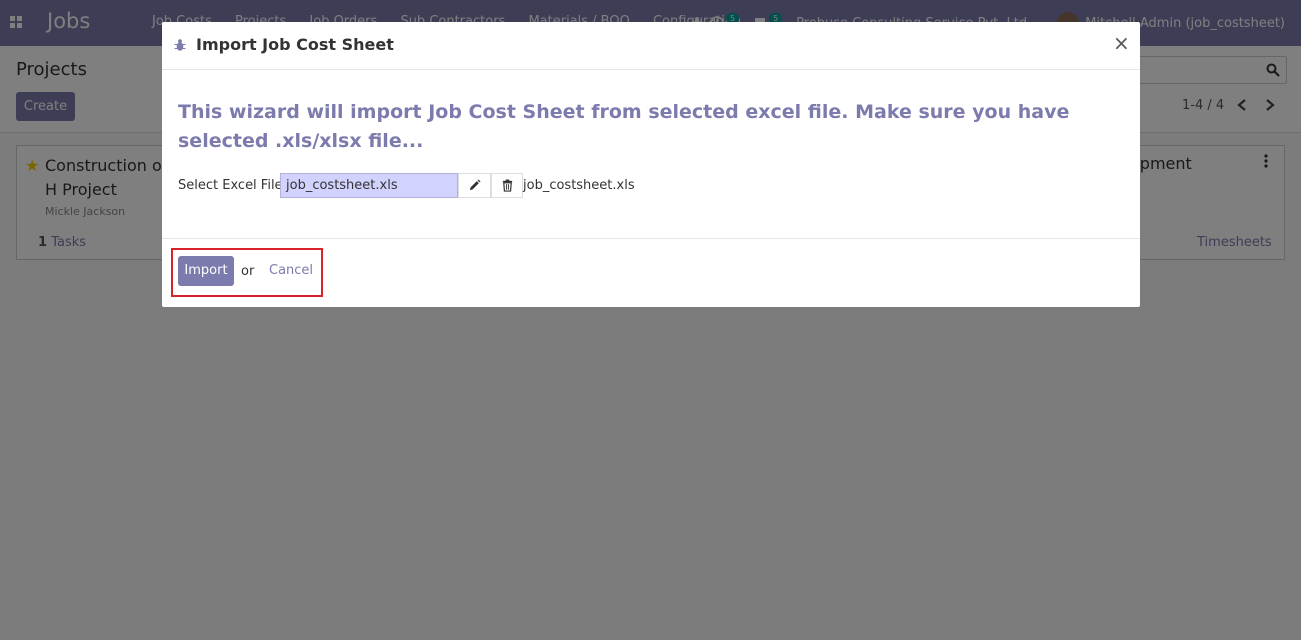 The width and height of the screenshot is (1301, 640). Describe the element at coordinates (651, 46) in the screenshot. I see `dialog-header: Import Job Cost Sheet ×` at that location.